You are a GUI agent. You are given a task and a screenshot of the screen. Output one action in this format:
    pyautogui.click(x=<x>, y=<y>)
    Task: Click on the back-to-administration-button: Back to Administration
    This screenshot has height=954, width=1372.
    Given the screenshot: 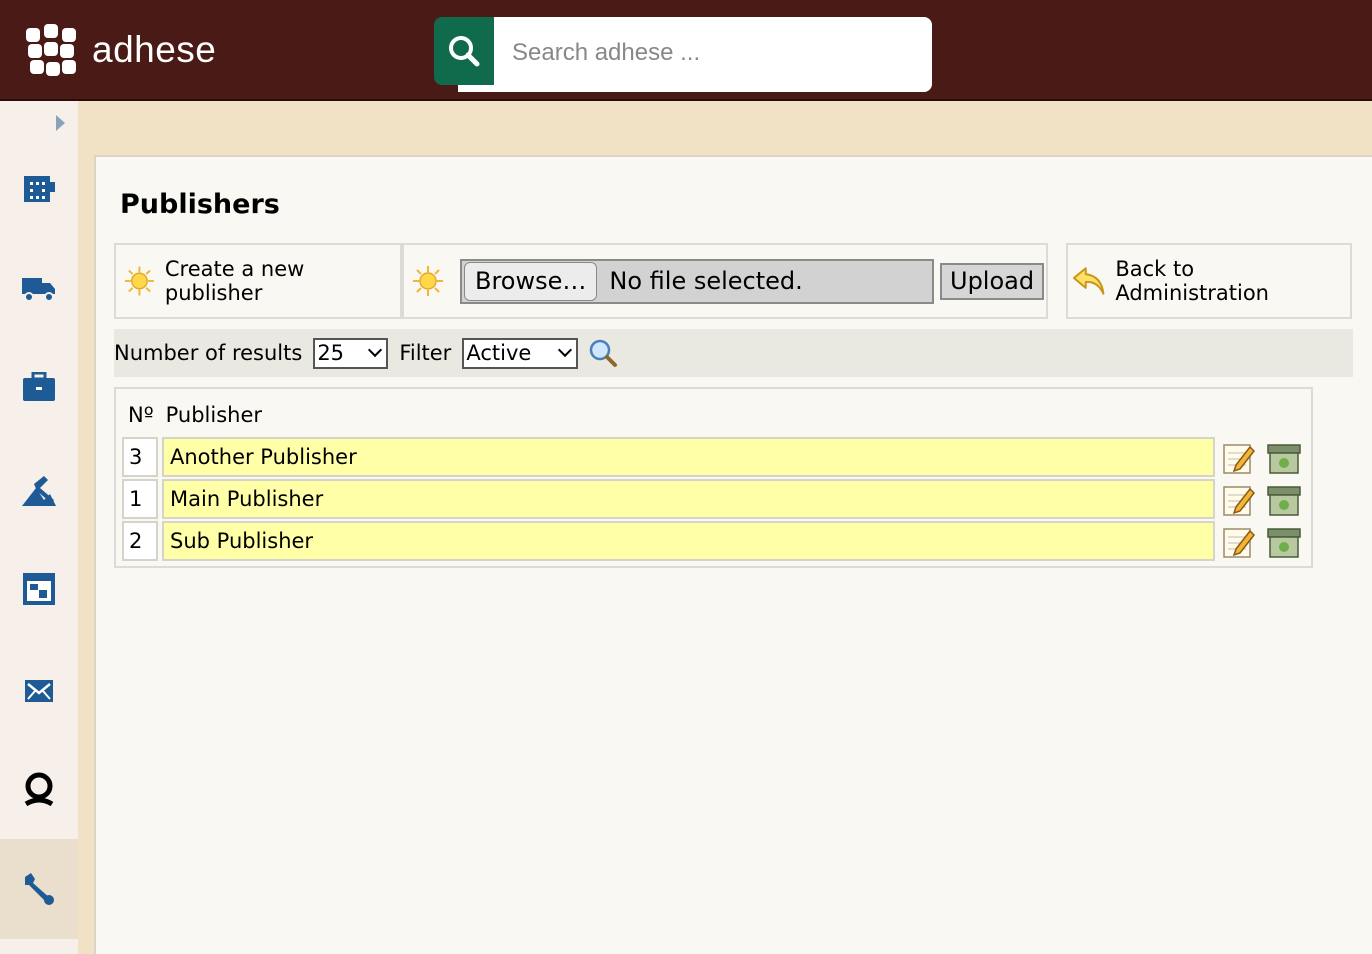 What is the action you would take?
    pyautogui.click(x=1209, y=281)
    